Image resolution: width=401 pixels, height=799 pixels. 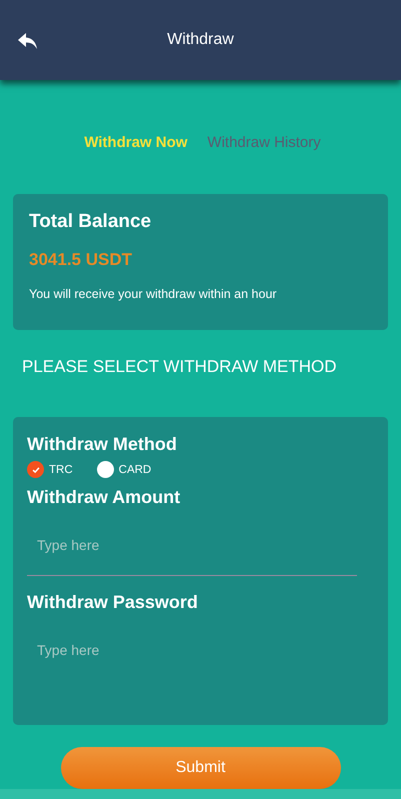 I want to click on balance-title: Total Balance, so click(x=90, y=222).